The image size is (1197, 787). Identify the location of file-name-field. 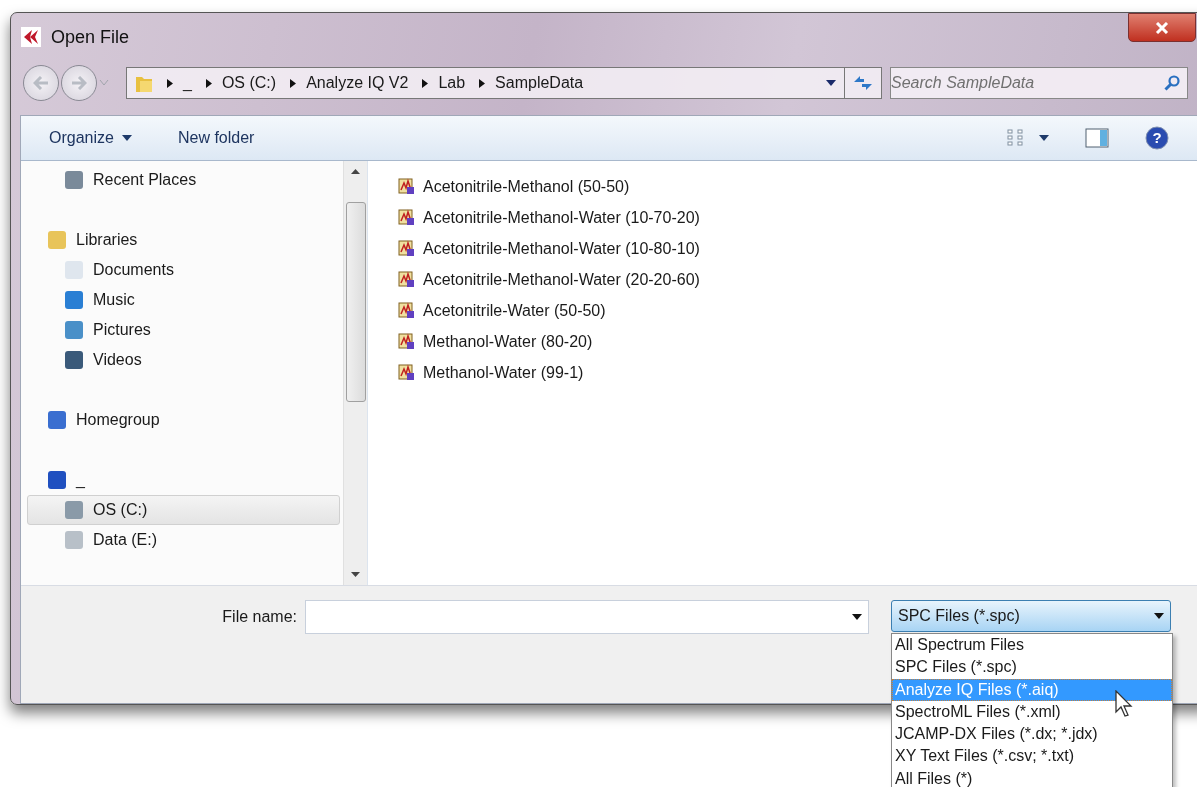
(587, 617).